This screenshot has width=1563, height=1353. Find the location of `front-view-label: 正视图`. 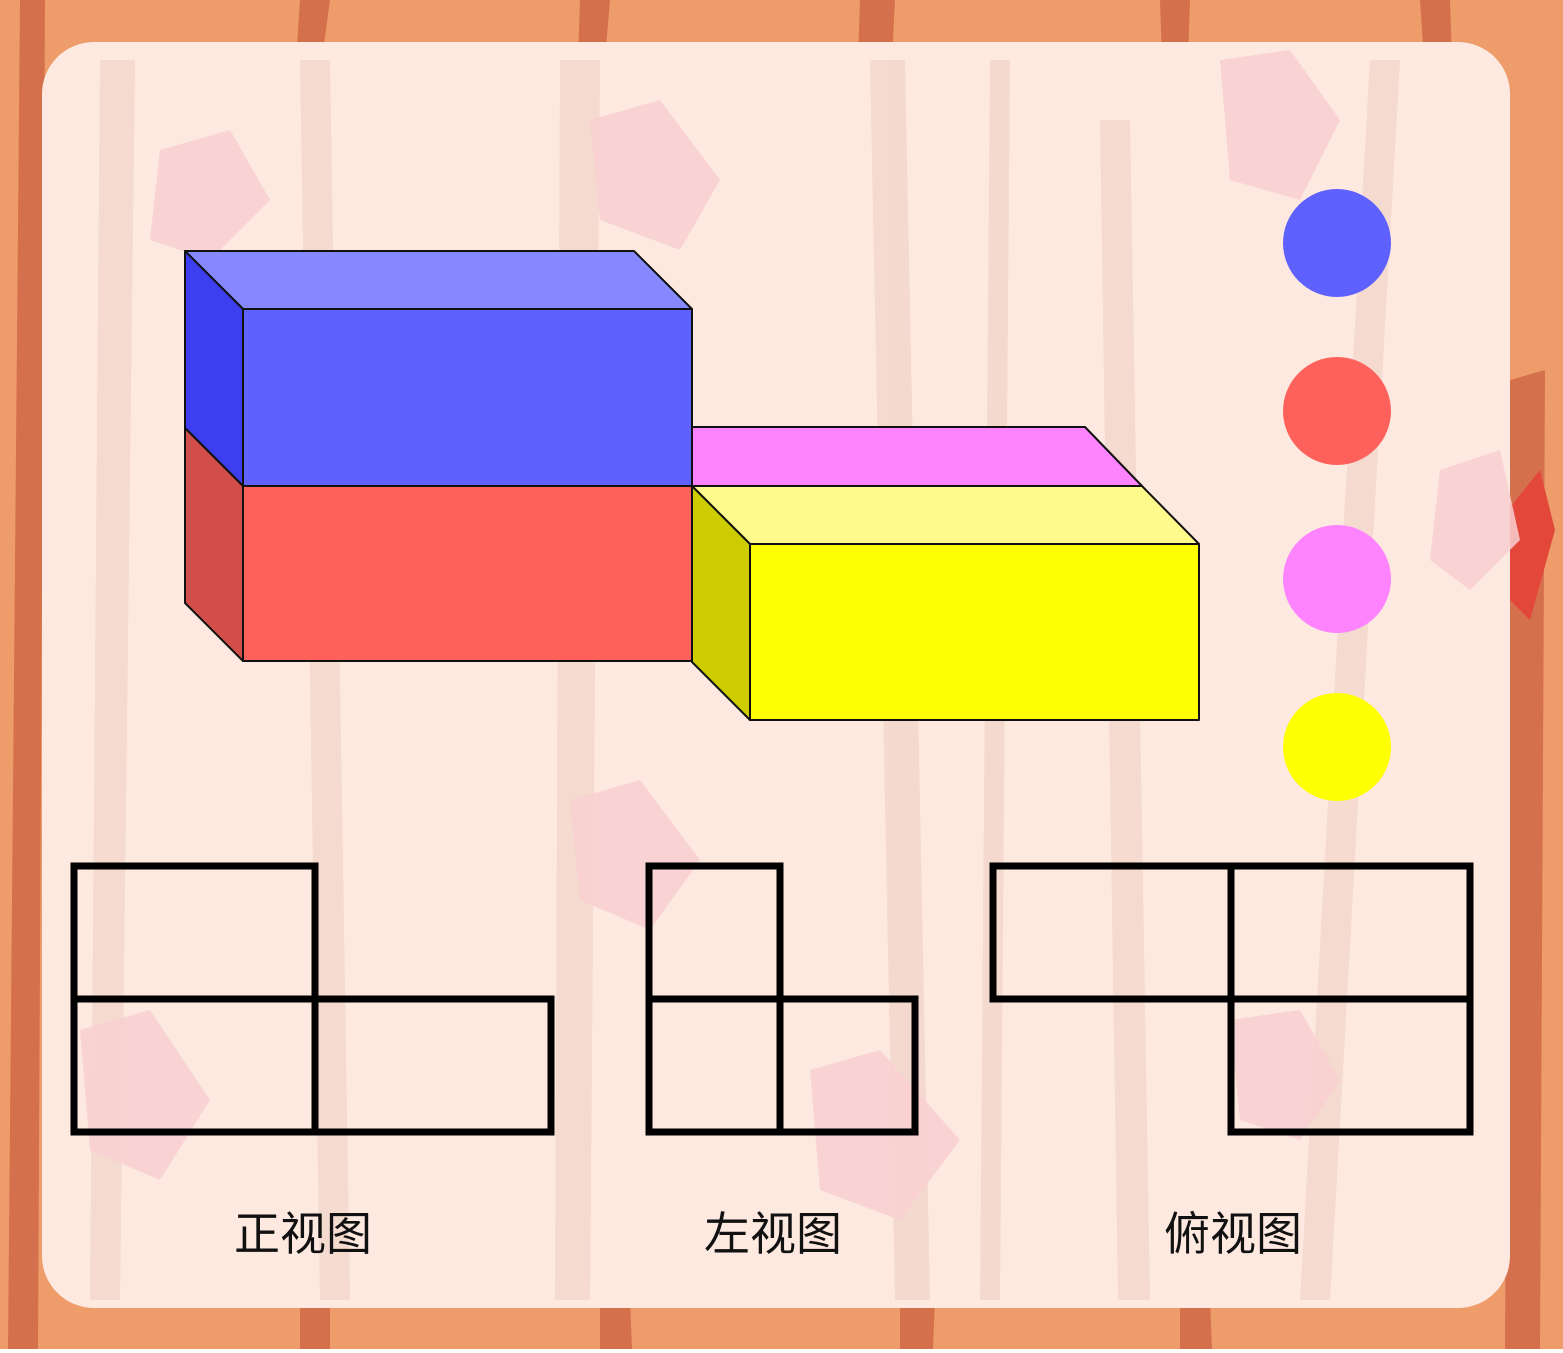

front-view-label: 正视图 is located at coordinates (303, 1234).